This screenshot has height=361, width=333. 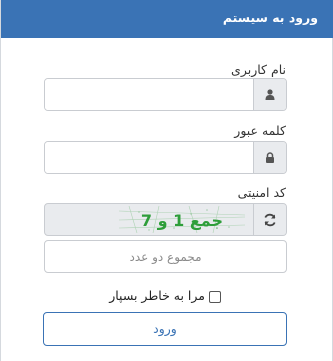 I want to click on password-group, so click(x=165, y=157).